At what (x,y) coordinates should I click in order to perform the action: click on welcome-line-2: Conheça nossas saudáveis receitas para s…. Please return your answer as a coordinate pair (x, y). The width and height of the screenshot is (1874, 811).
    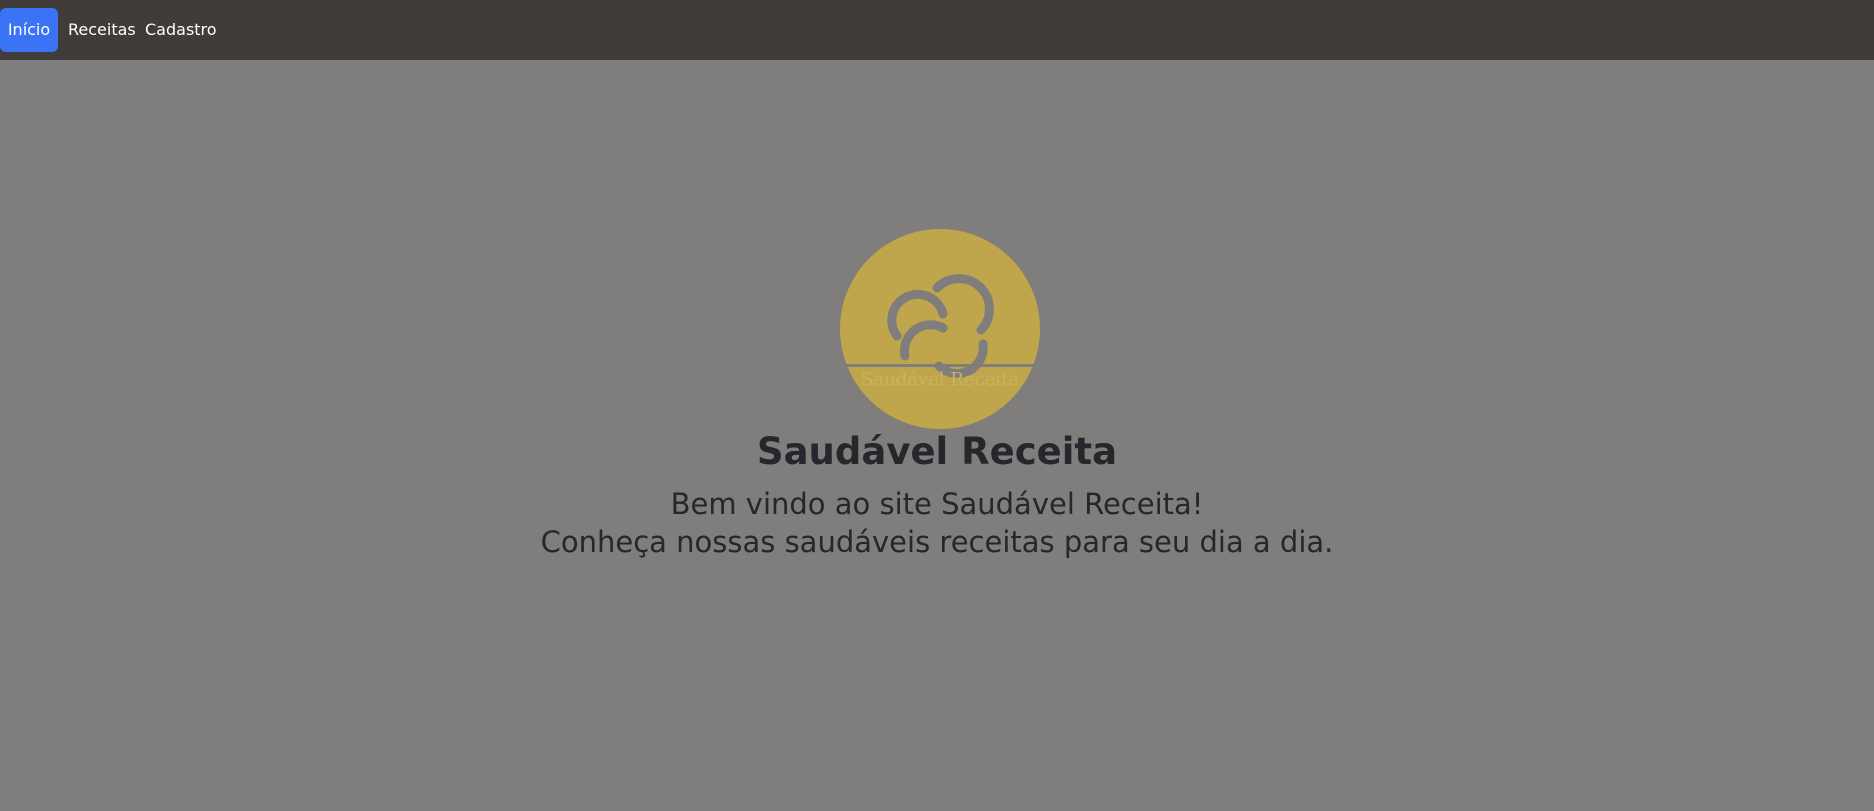
    Looking at the image, I should click on (937, 542).